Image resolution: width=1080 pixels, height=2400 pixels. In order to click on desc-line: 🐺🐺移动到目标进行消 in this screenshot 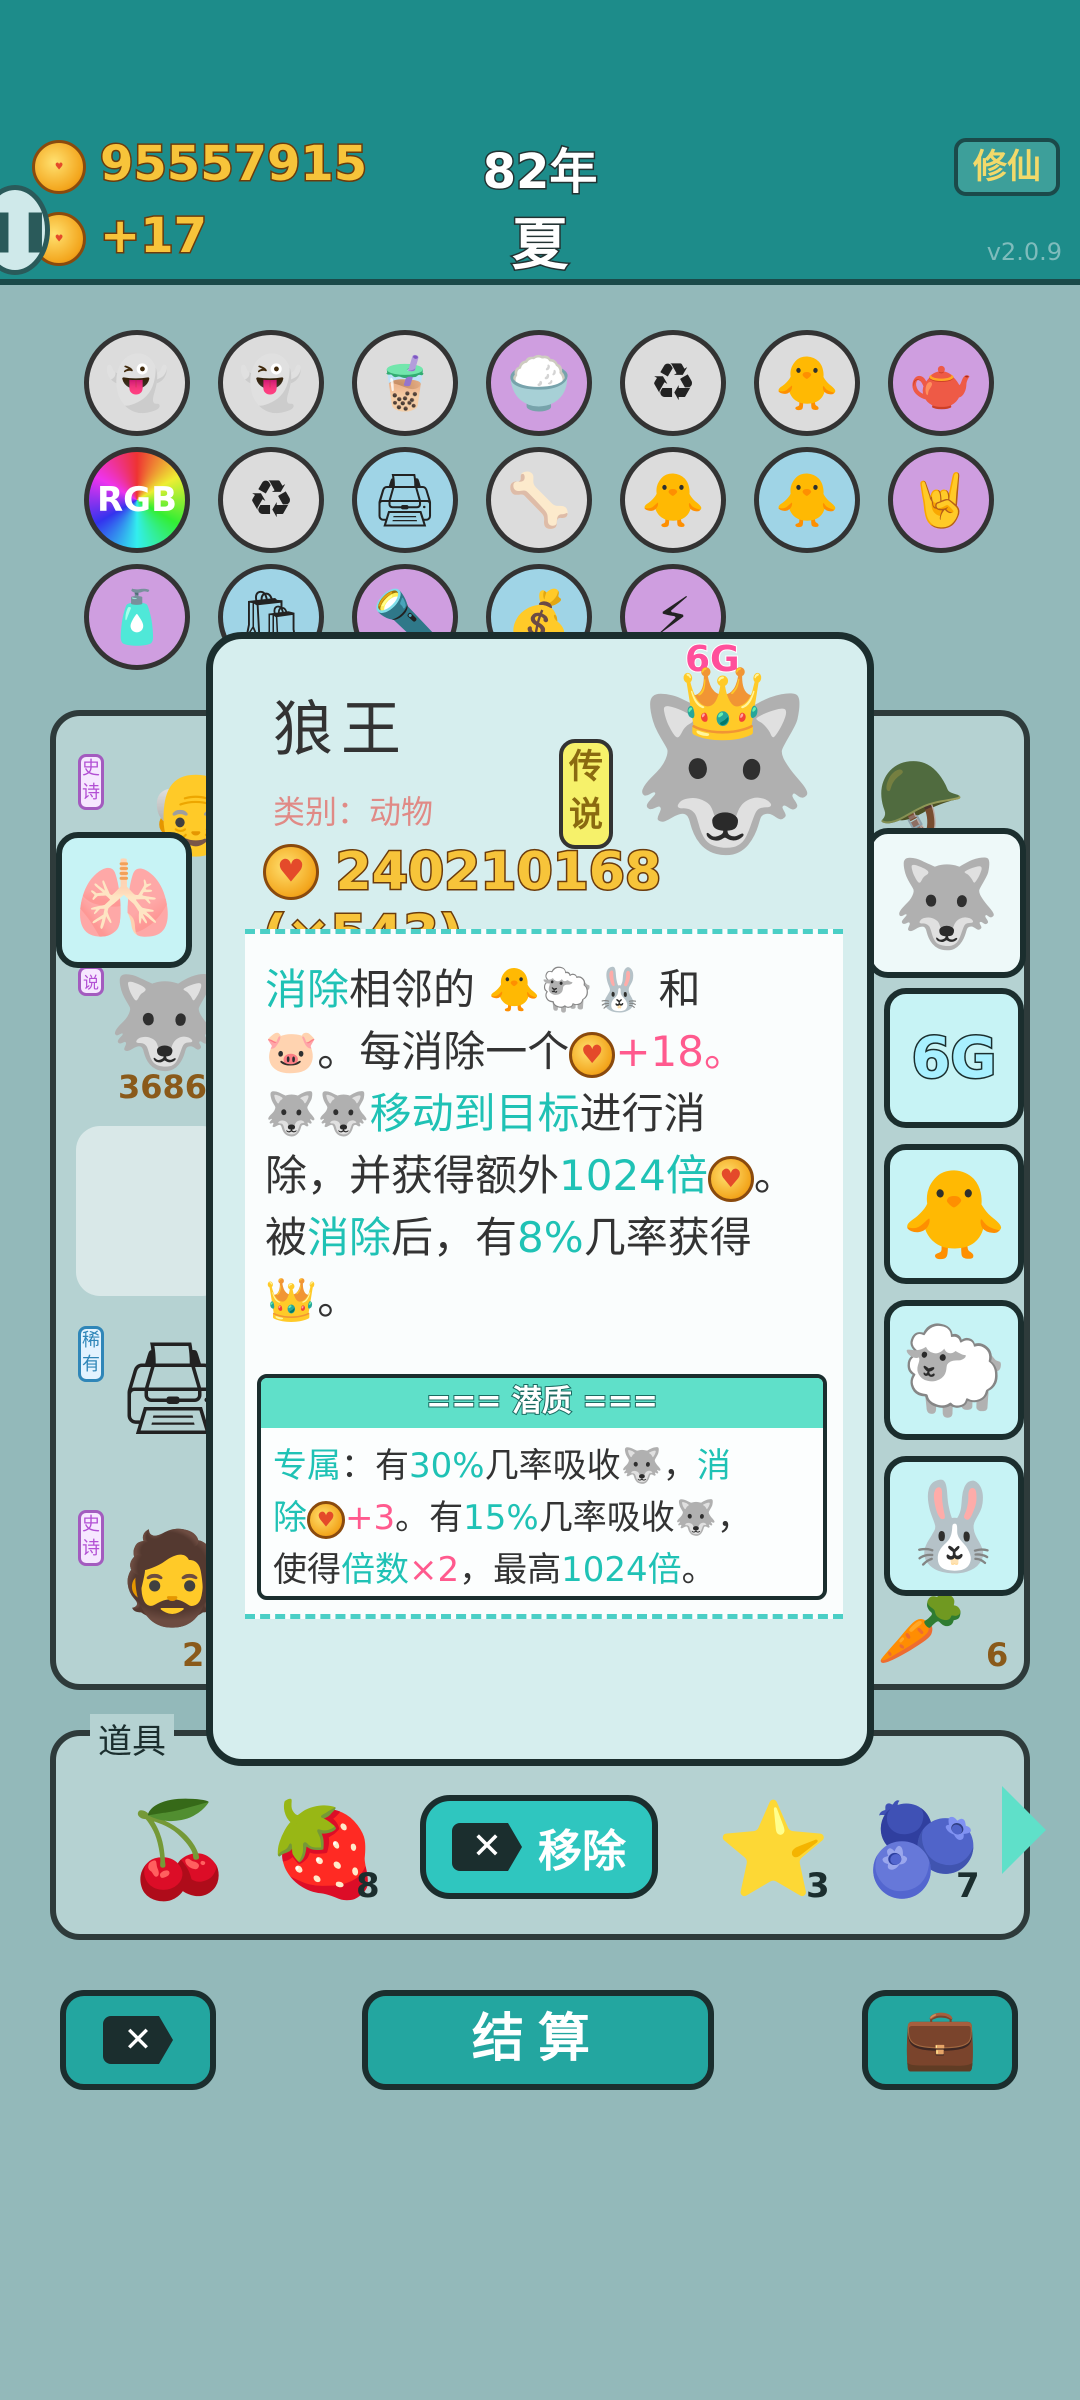, I will do `click(485, 1113)`.